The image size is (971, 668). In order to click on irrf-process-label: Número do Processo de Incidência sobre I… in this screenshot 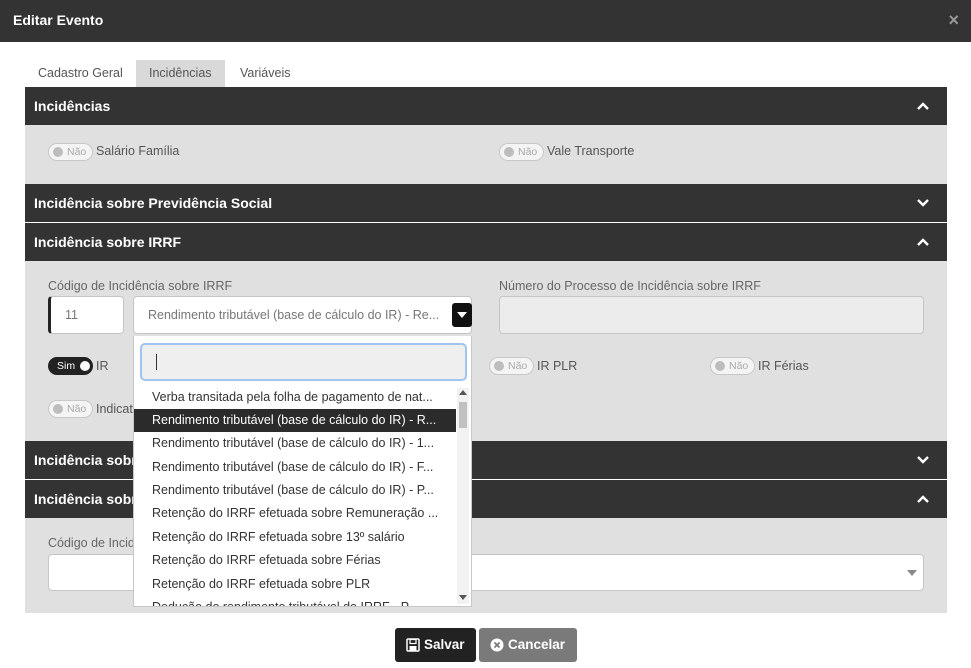, I will do `click(630, 286)`.